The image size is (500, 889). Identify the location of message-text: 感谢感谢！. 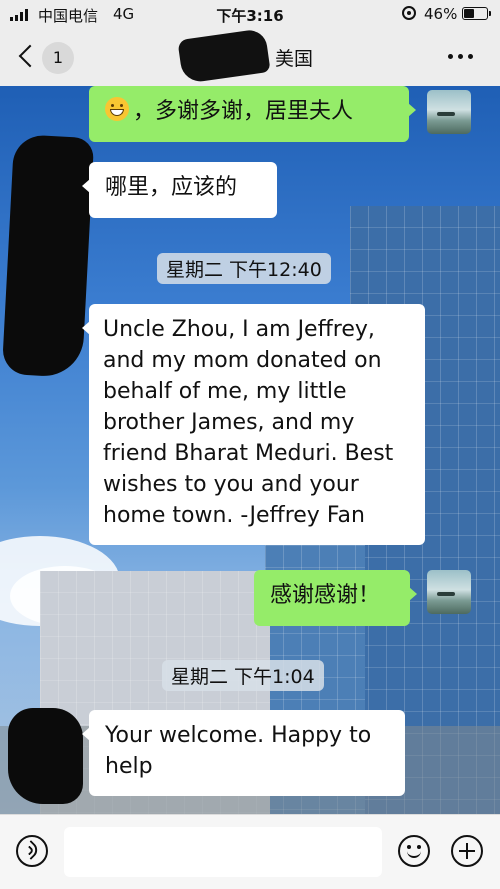
(325, 595).